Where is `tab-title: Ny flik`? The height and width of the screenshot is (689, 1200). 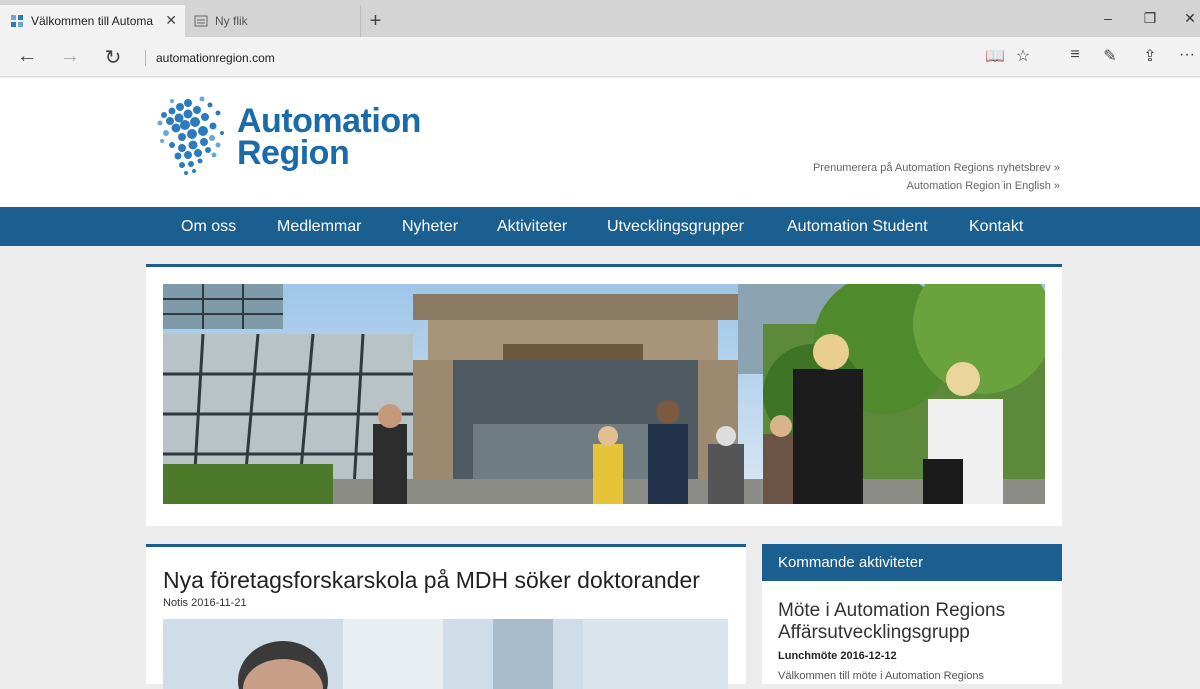
tab-title: Ny flik is located at coordinates (231, 21).